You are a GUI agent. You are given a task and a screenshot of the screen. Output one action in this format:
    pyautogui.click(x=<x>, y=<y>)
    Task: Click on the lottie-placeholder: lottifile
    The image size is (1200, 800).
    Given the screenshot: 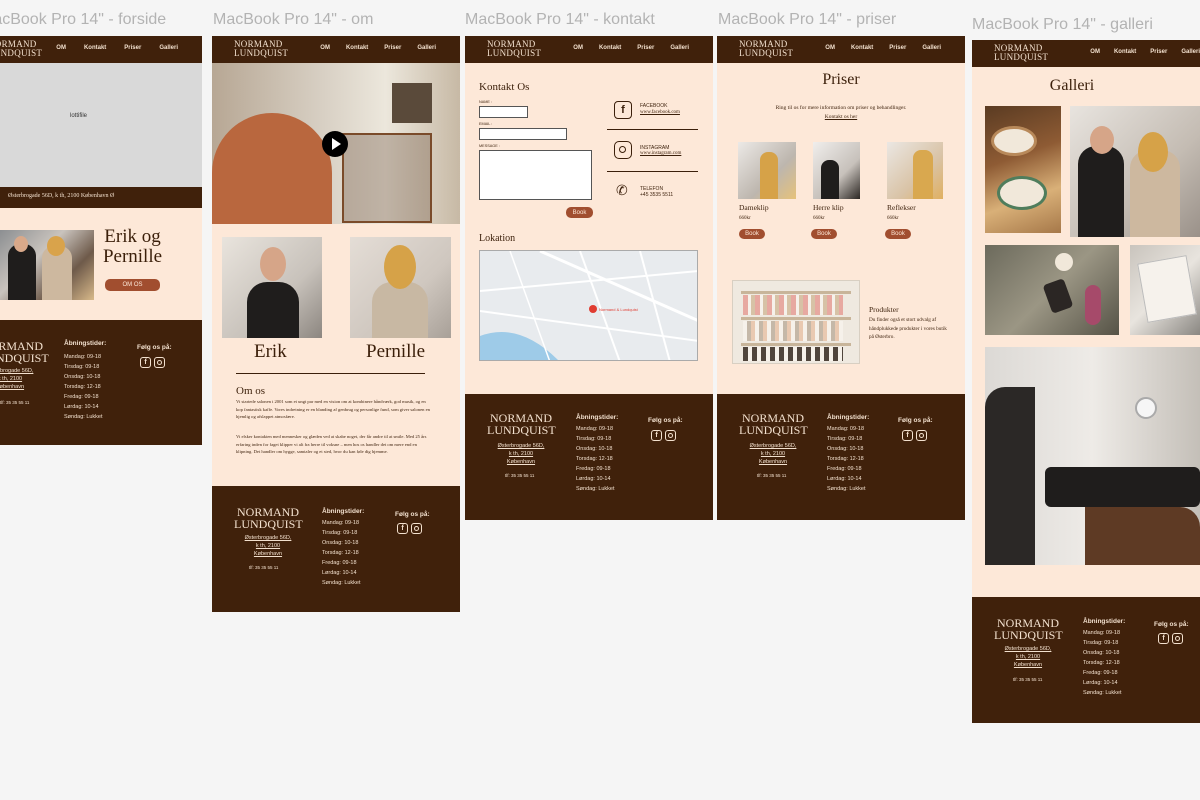 What is the action you would take?
    pyautogui.click(x=101, y=125)
    